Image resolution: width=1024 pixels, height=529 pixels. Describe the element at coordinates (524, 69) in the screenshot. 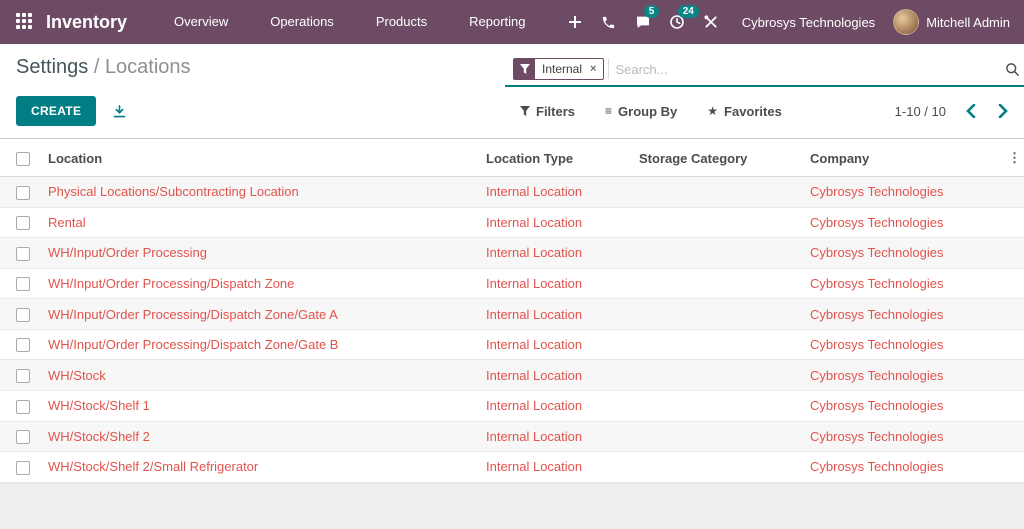

I see `filter-funnel-icon` at that location.